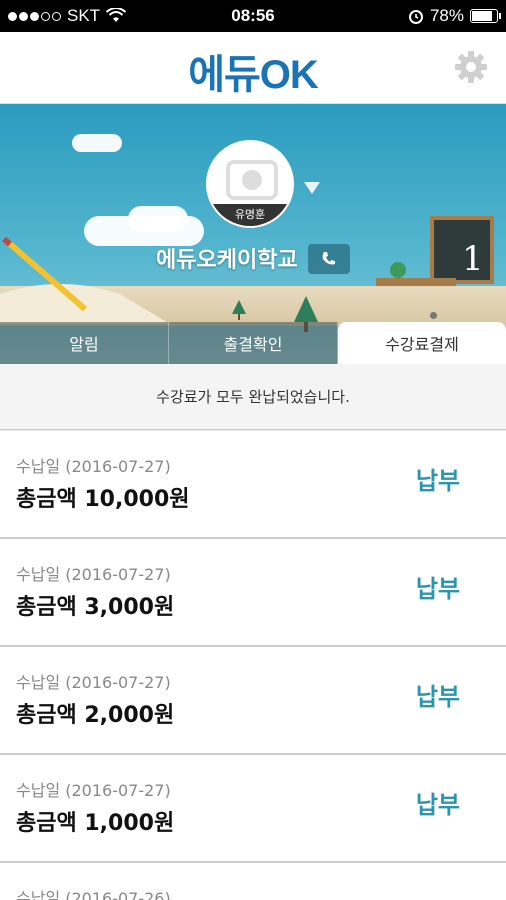  What do you see at coordinates (250, 215) in the screenshot?
I see `user-name: 유명훈` at bounding box center [250, 215].